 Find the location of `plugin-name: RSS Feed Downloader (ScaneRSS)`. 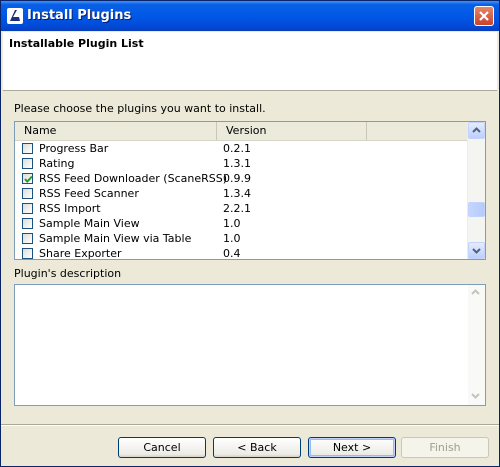

plugin-name: RSS Feed Downloader (ScaneRSS) is located at coordinates (133, 178).